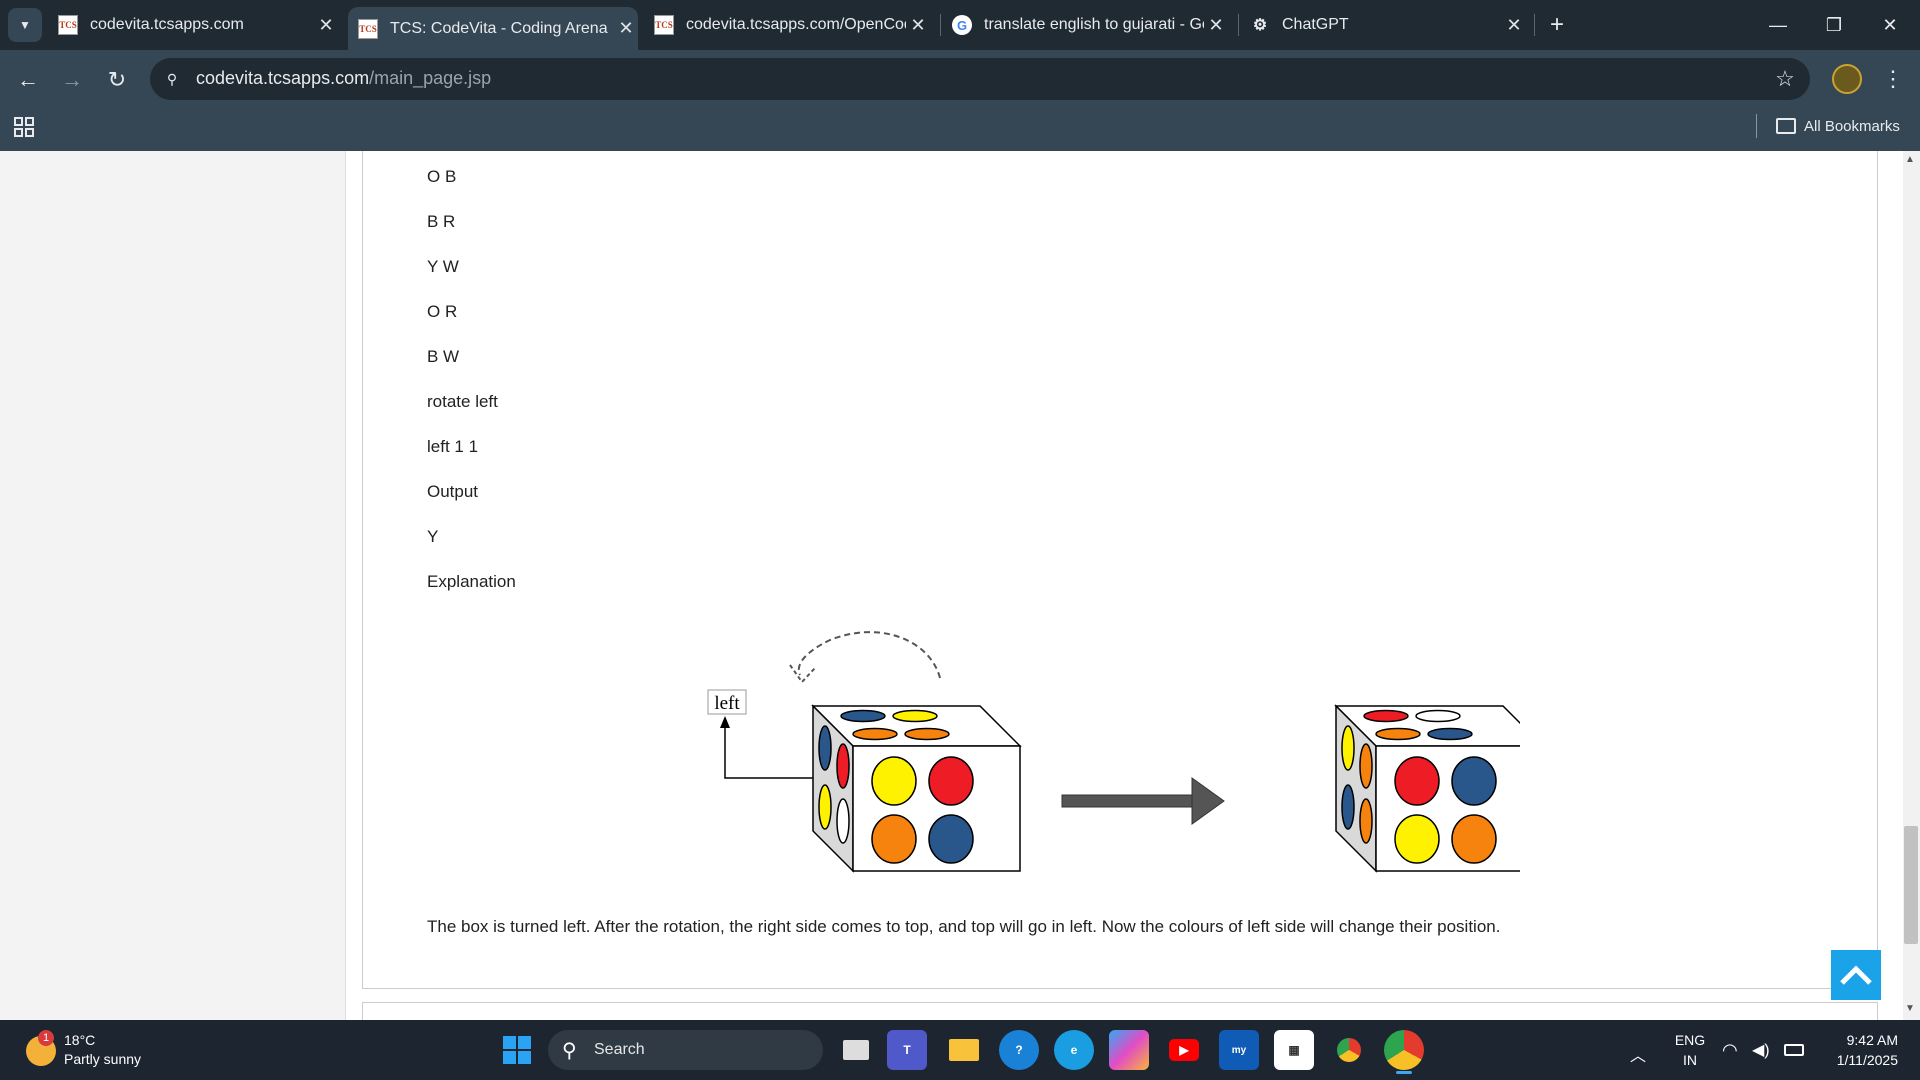  I want to click on text-line: rotate left, so click(462, 401).